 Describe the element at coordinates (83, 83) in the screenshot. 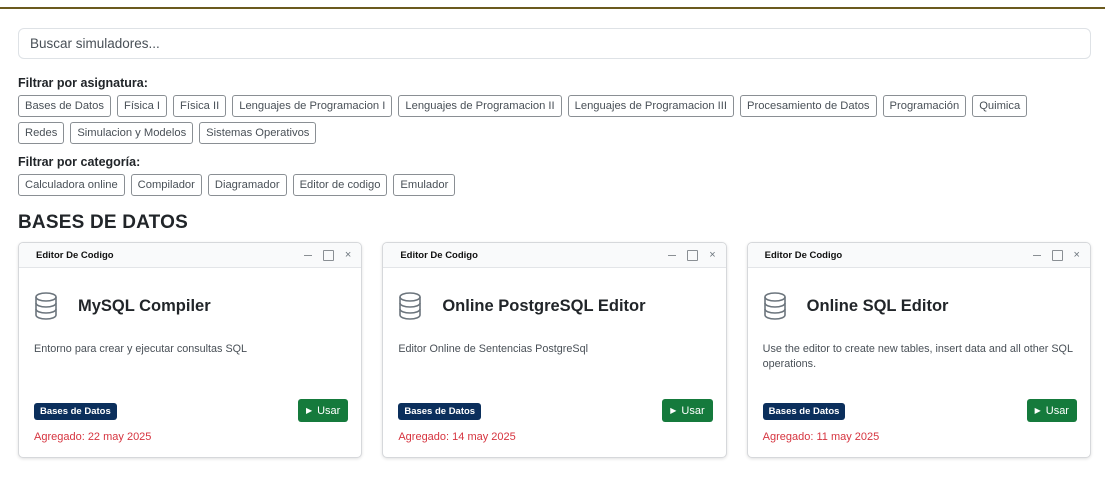

I see `subject-filter-title: Filtrar por asignatura:` at that location.